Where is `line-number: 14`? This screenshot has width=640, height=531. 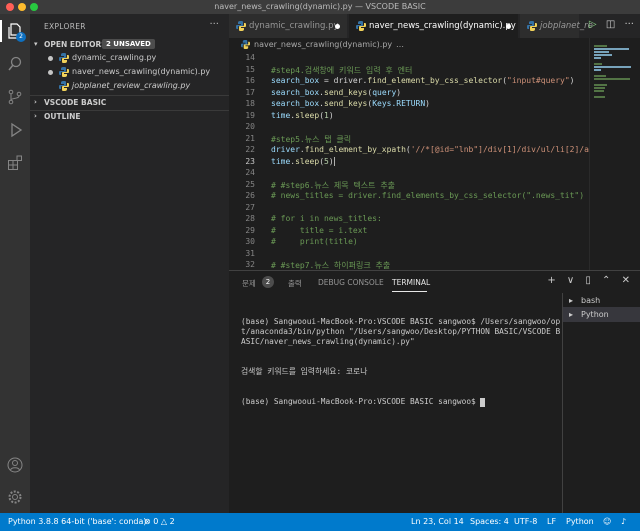 line-number: 14 is located at coordinates (250, 57).